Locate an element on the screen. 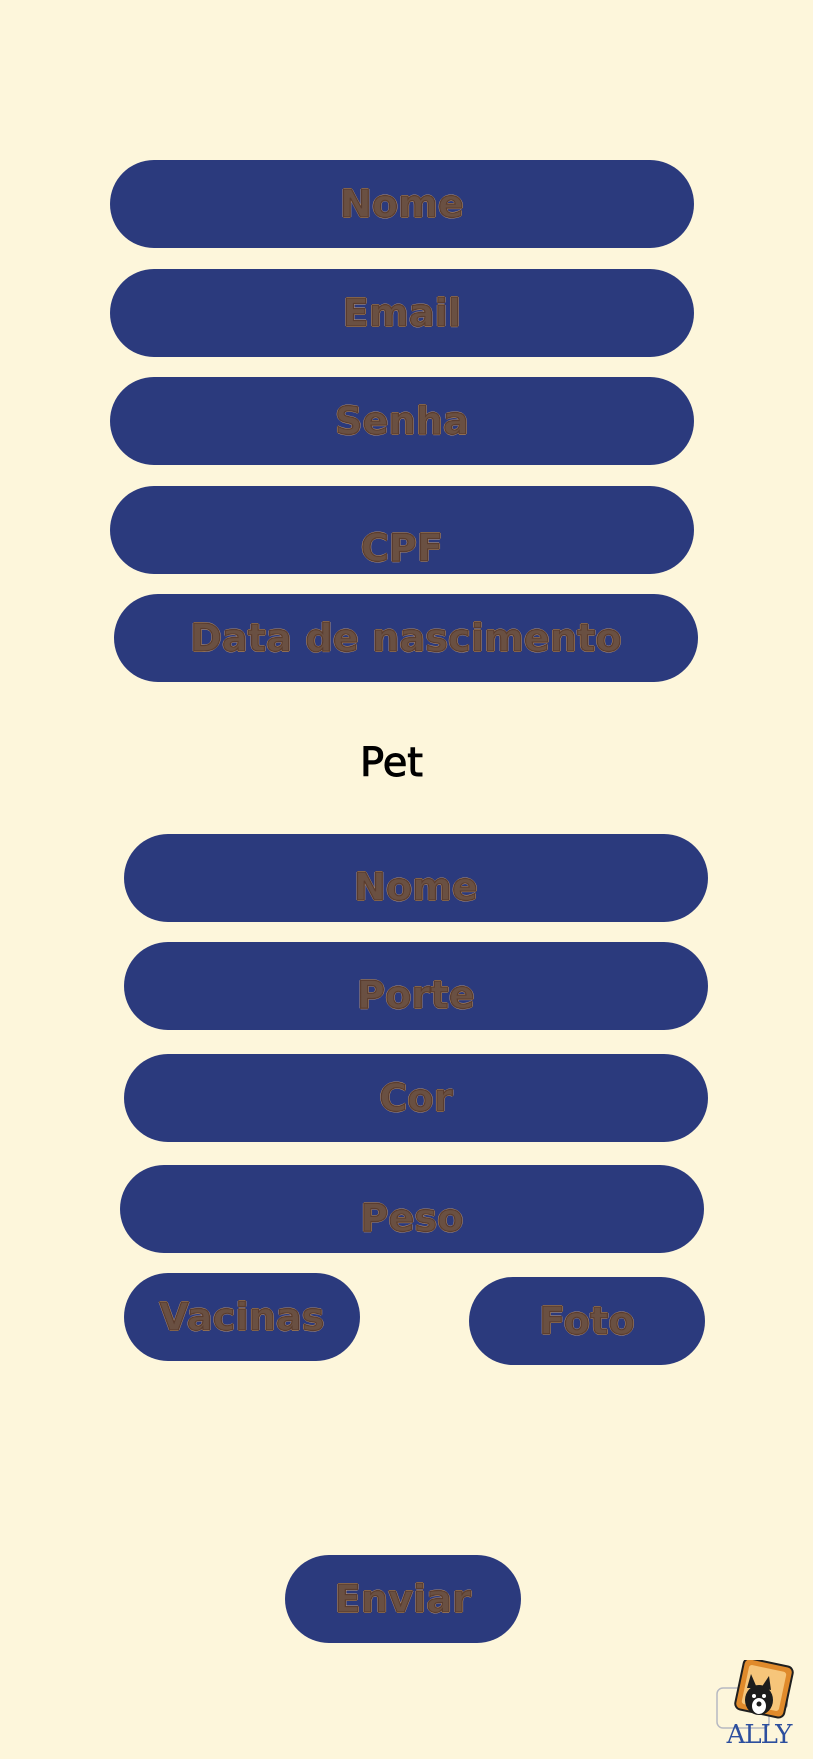 Image resolution: width=813 pixels, height=1759 pixels. birthdate-field: Data de nascimento is located at coordinates (406, 638).